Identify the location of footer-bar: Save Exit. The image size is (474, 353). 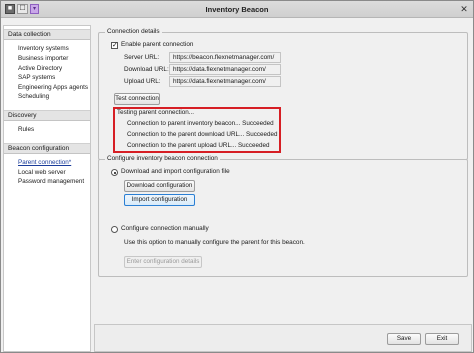
(283, 338).